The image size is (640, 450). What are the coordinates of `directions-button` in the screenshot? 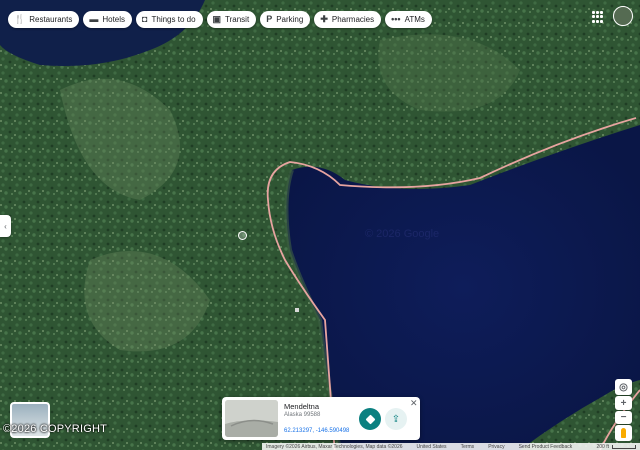 It's located at (370, 419).